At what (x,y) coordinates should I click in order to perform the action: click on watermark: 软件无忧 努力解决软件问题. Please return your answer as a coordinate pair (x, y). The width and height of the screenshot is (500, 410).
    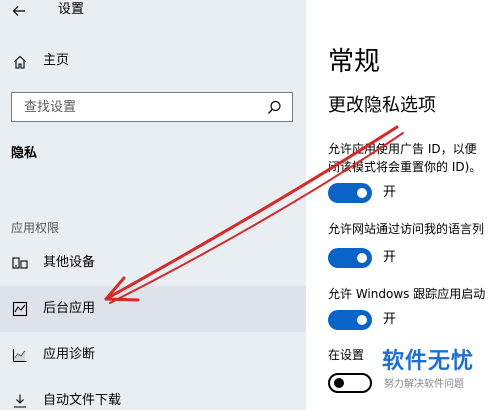
    Looking at the image, I should click on (436, 373).